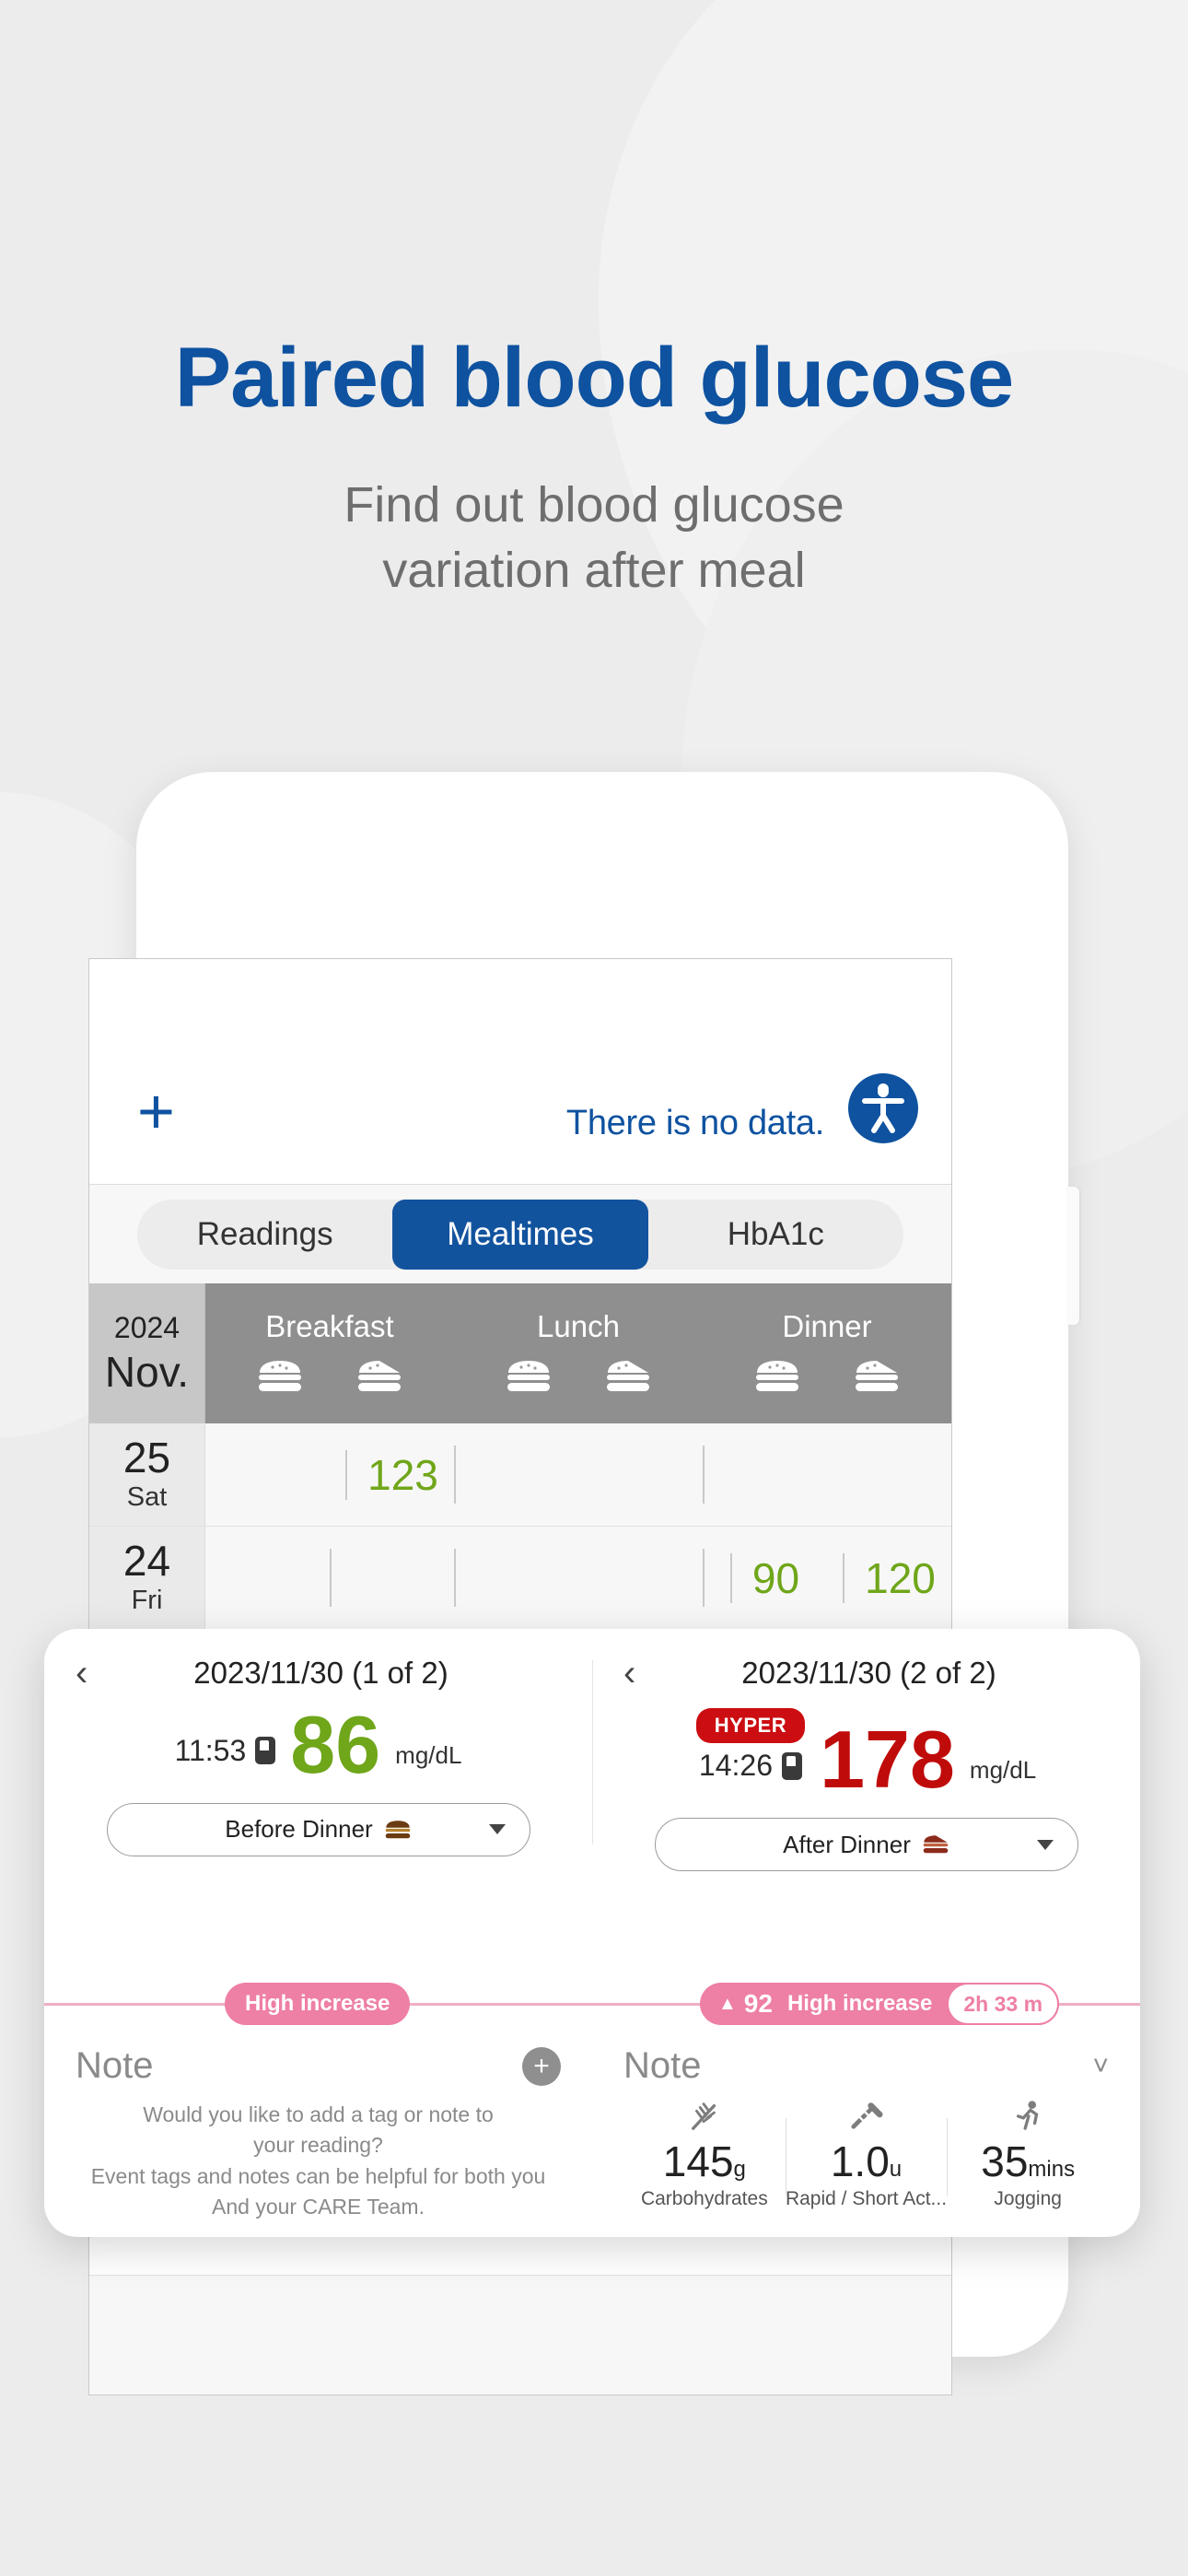 The image size is (1188, 2576). I want to click on nutrition-value: 35mins, so click(1028, 2161).